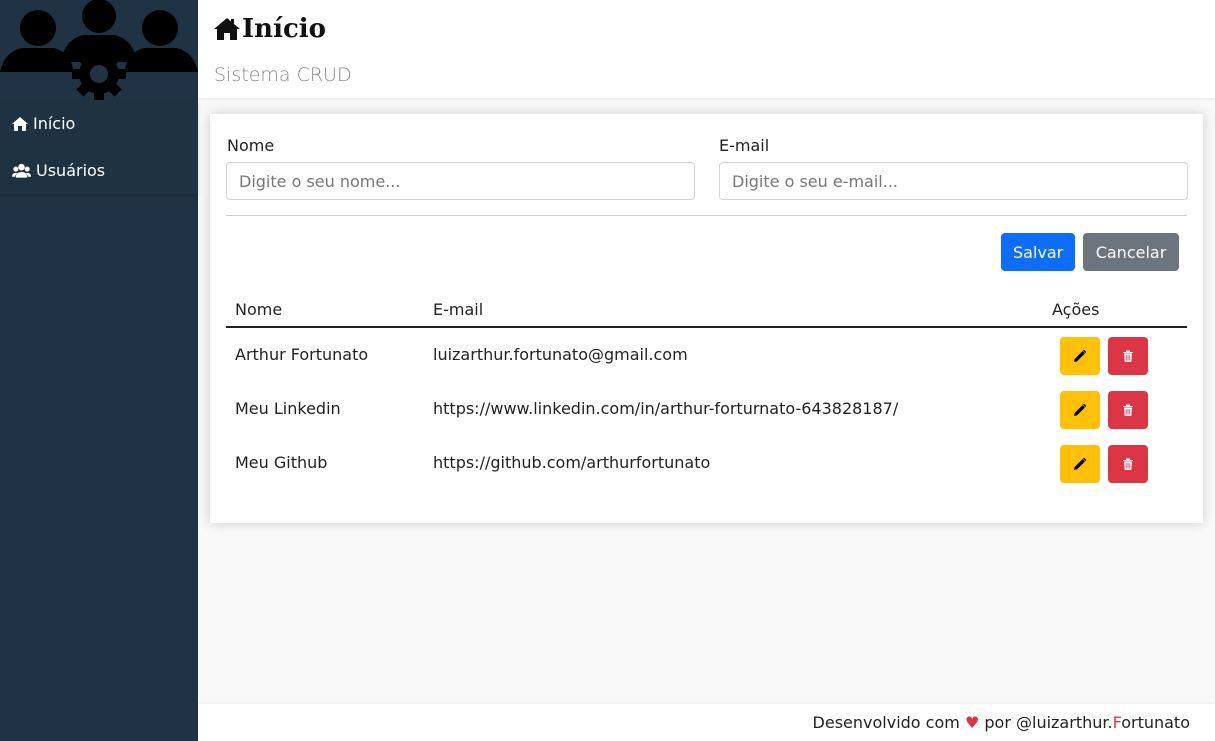 The width and height of the screenshot is (1215, 741). I want to click on sidebar-item-usuarios: Usuários, so click(99, 170).